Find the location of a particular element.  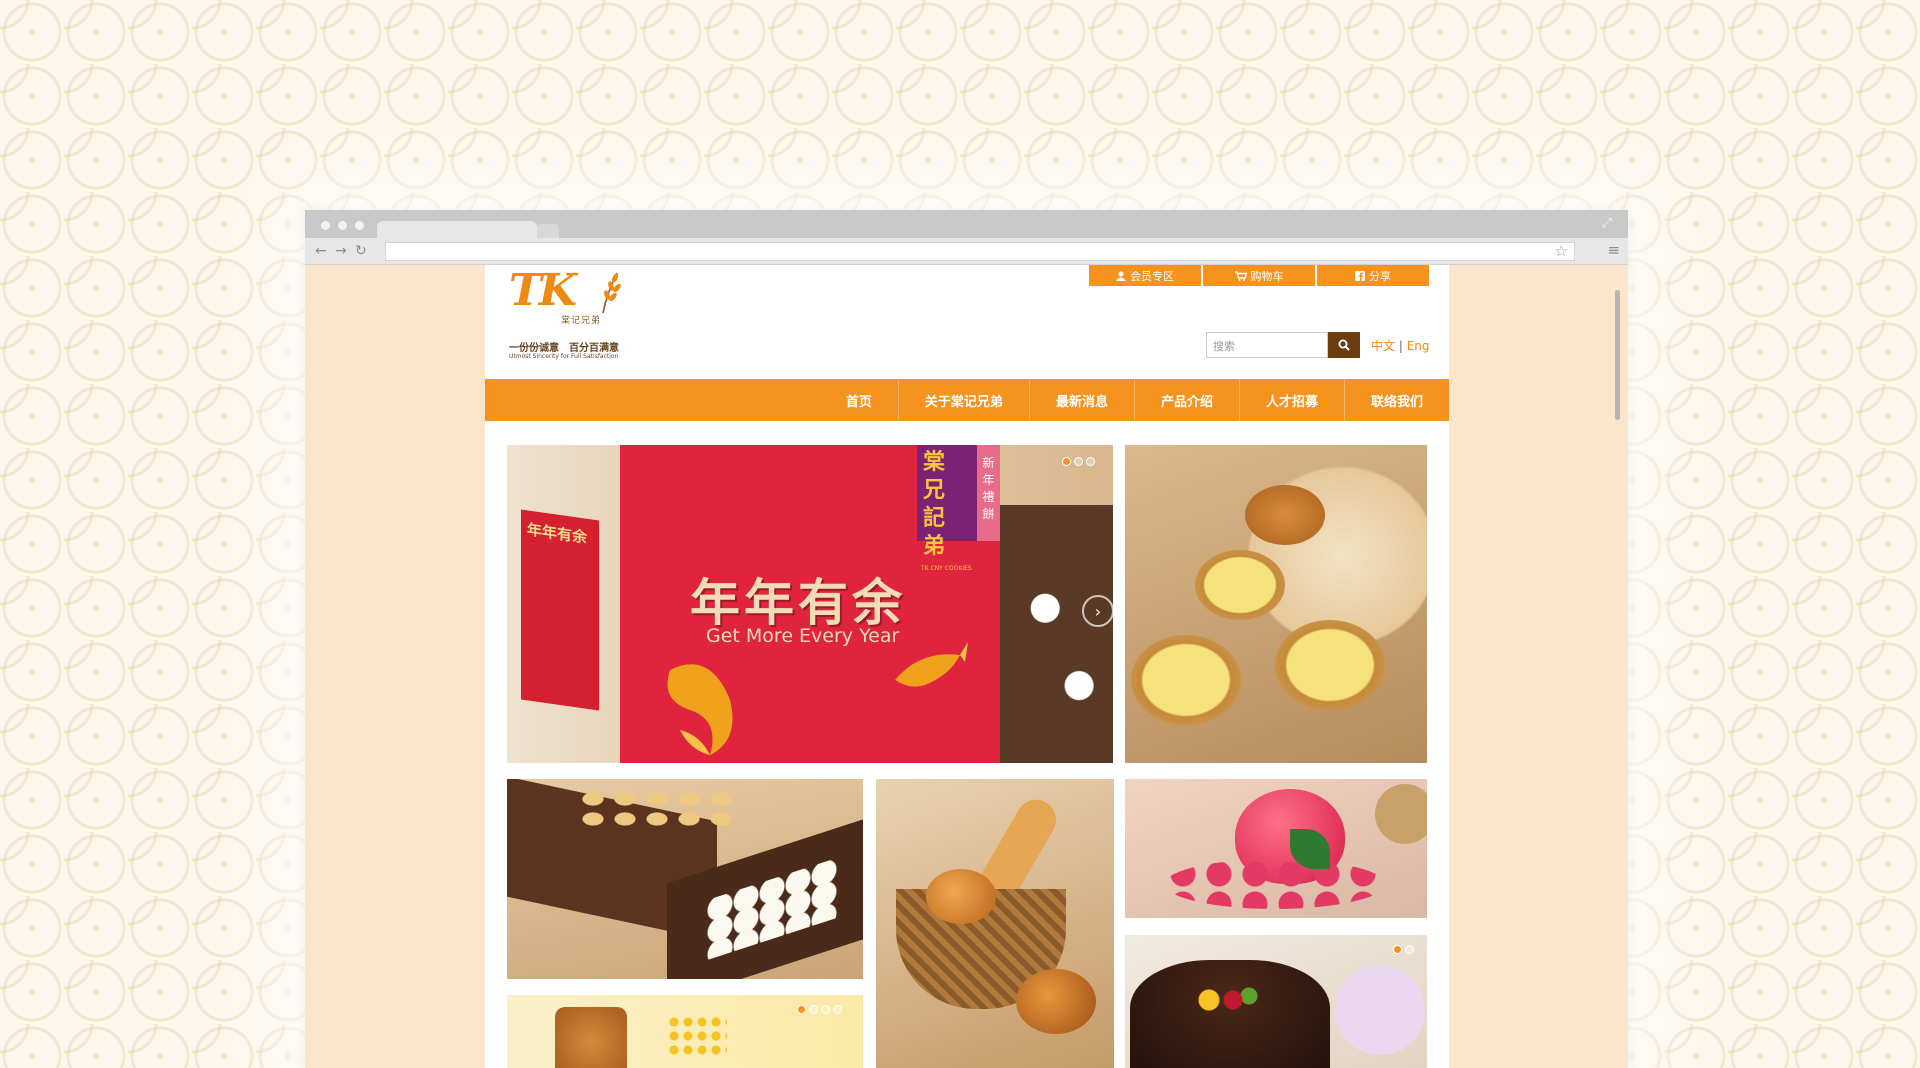

main-navigation: 首页 关于棠记兄弟 最新消息 产品介绍 人才招募 联络我们 is located at coordinates (967, 400).